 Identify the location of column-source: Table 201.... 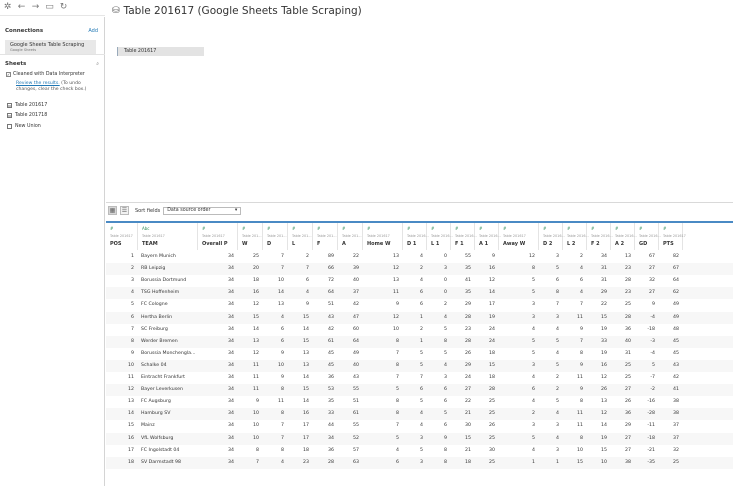
(327, 236).